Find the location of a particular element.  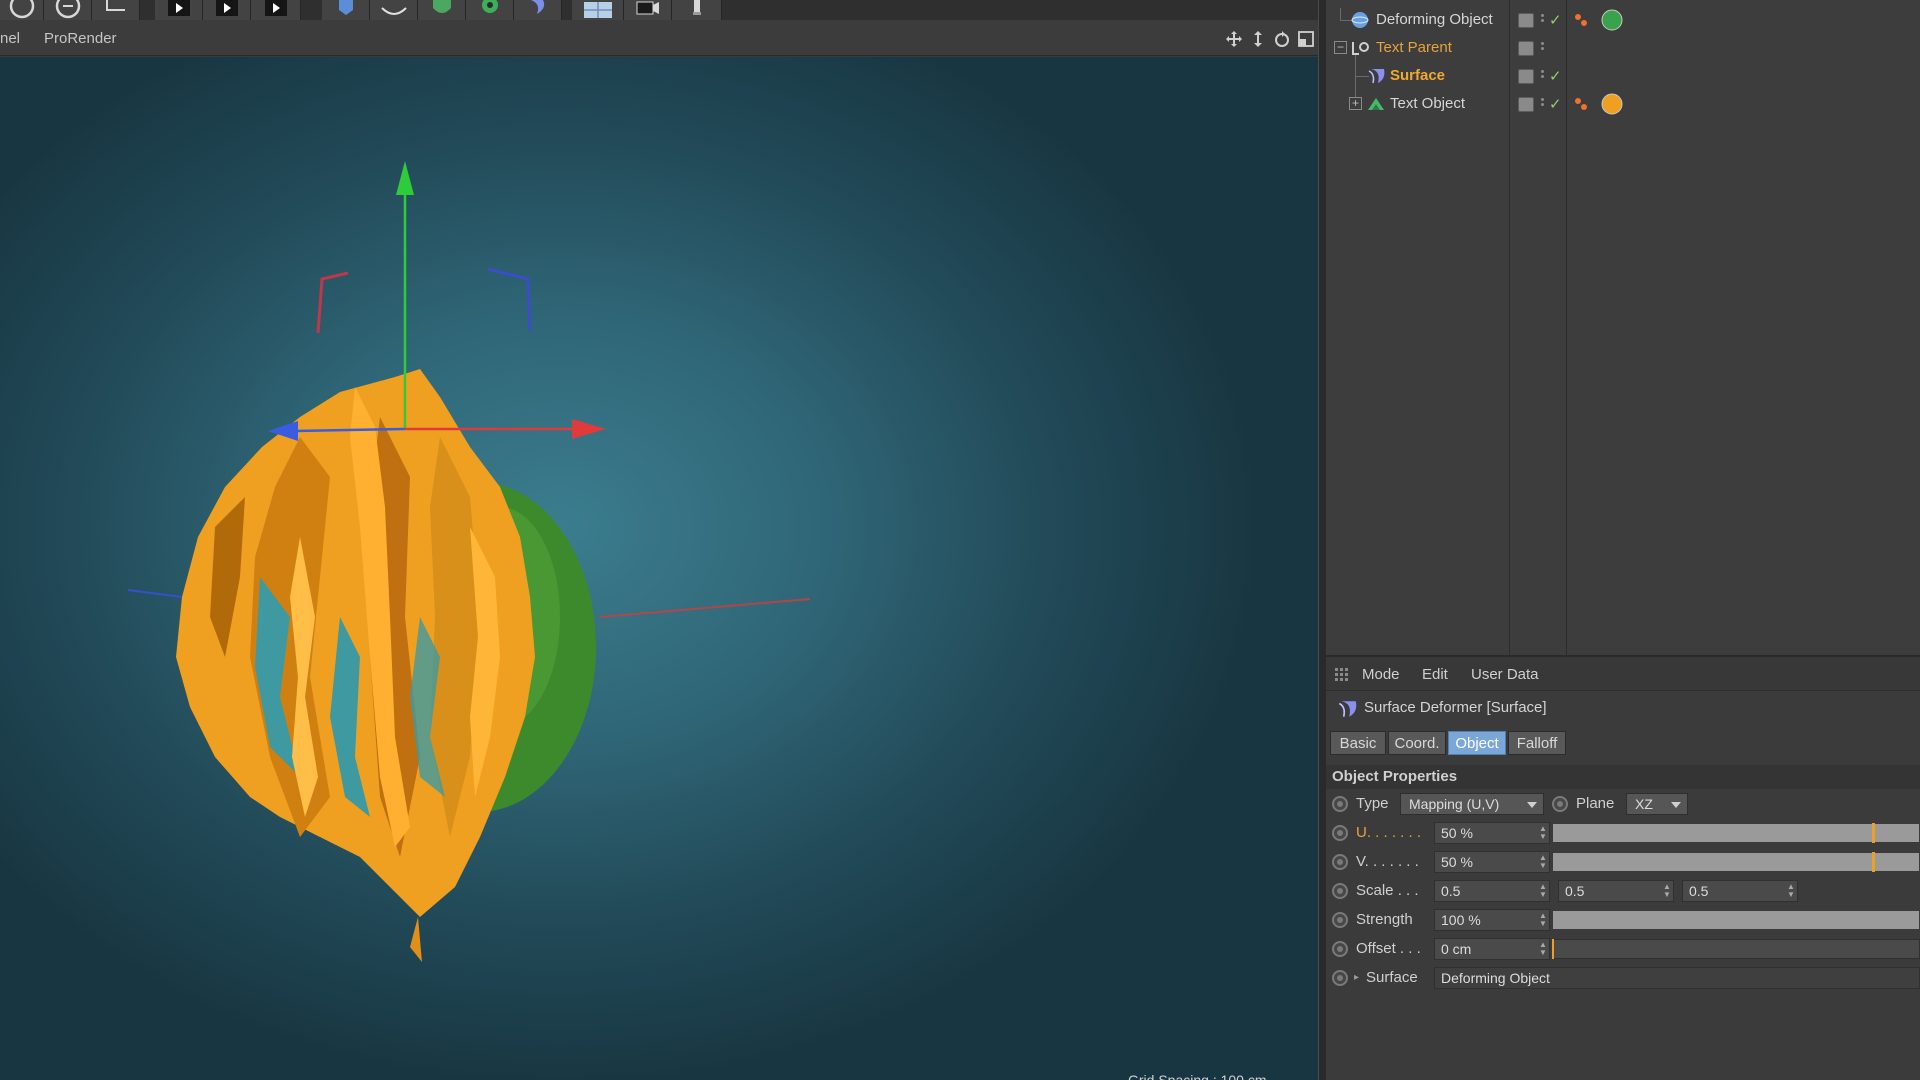

plane-value: XZ is located at coordinates (1644, 804).